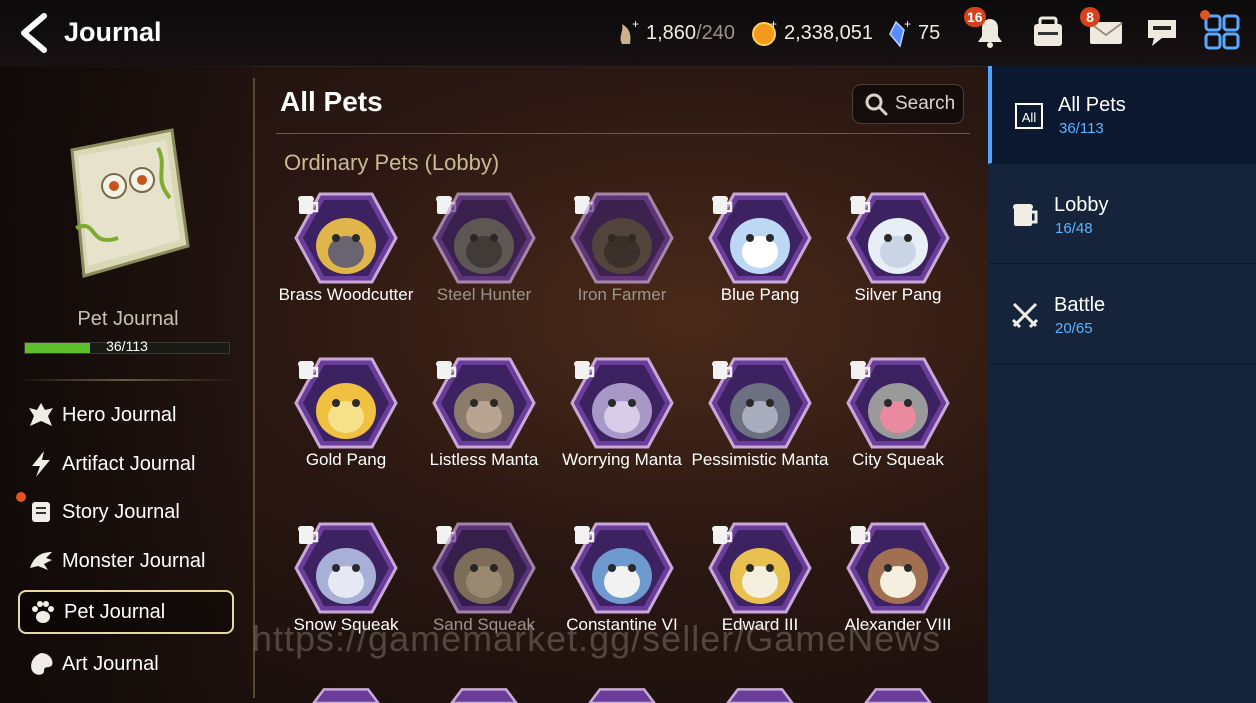  What do you see at coordinates (760, 412) in the screenshot?
I see `pet-card: Pessimistic Manta` at bounding box center [760, 412].